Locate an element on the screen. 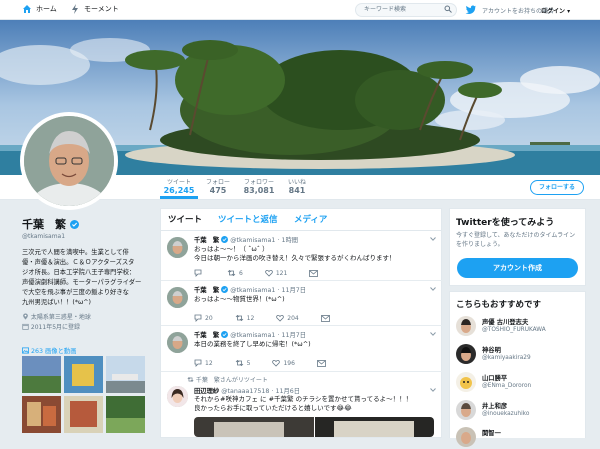  tweet-media-preview is located at coordinates (314, 427).